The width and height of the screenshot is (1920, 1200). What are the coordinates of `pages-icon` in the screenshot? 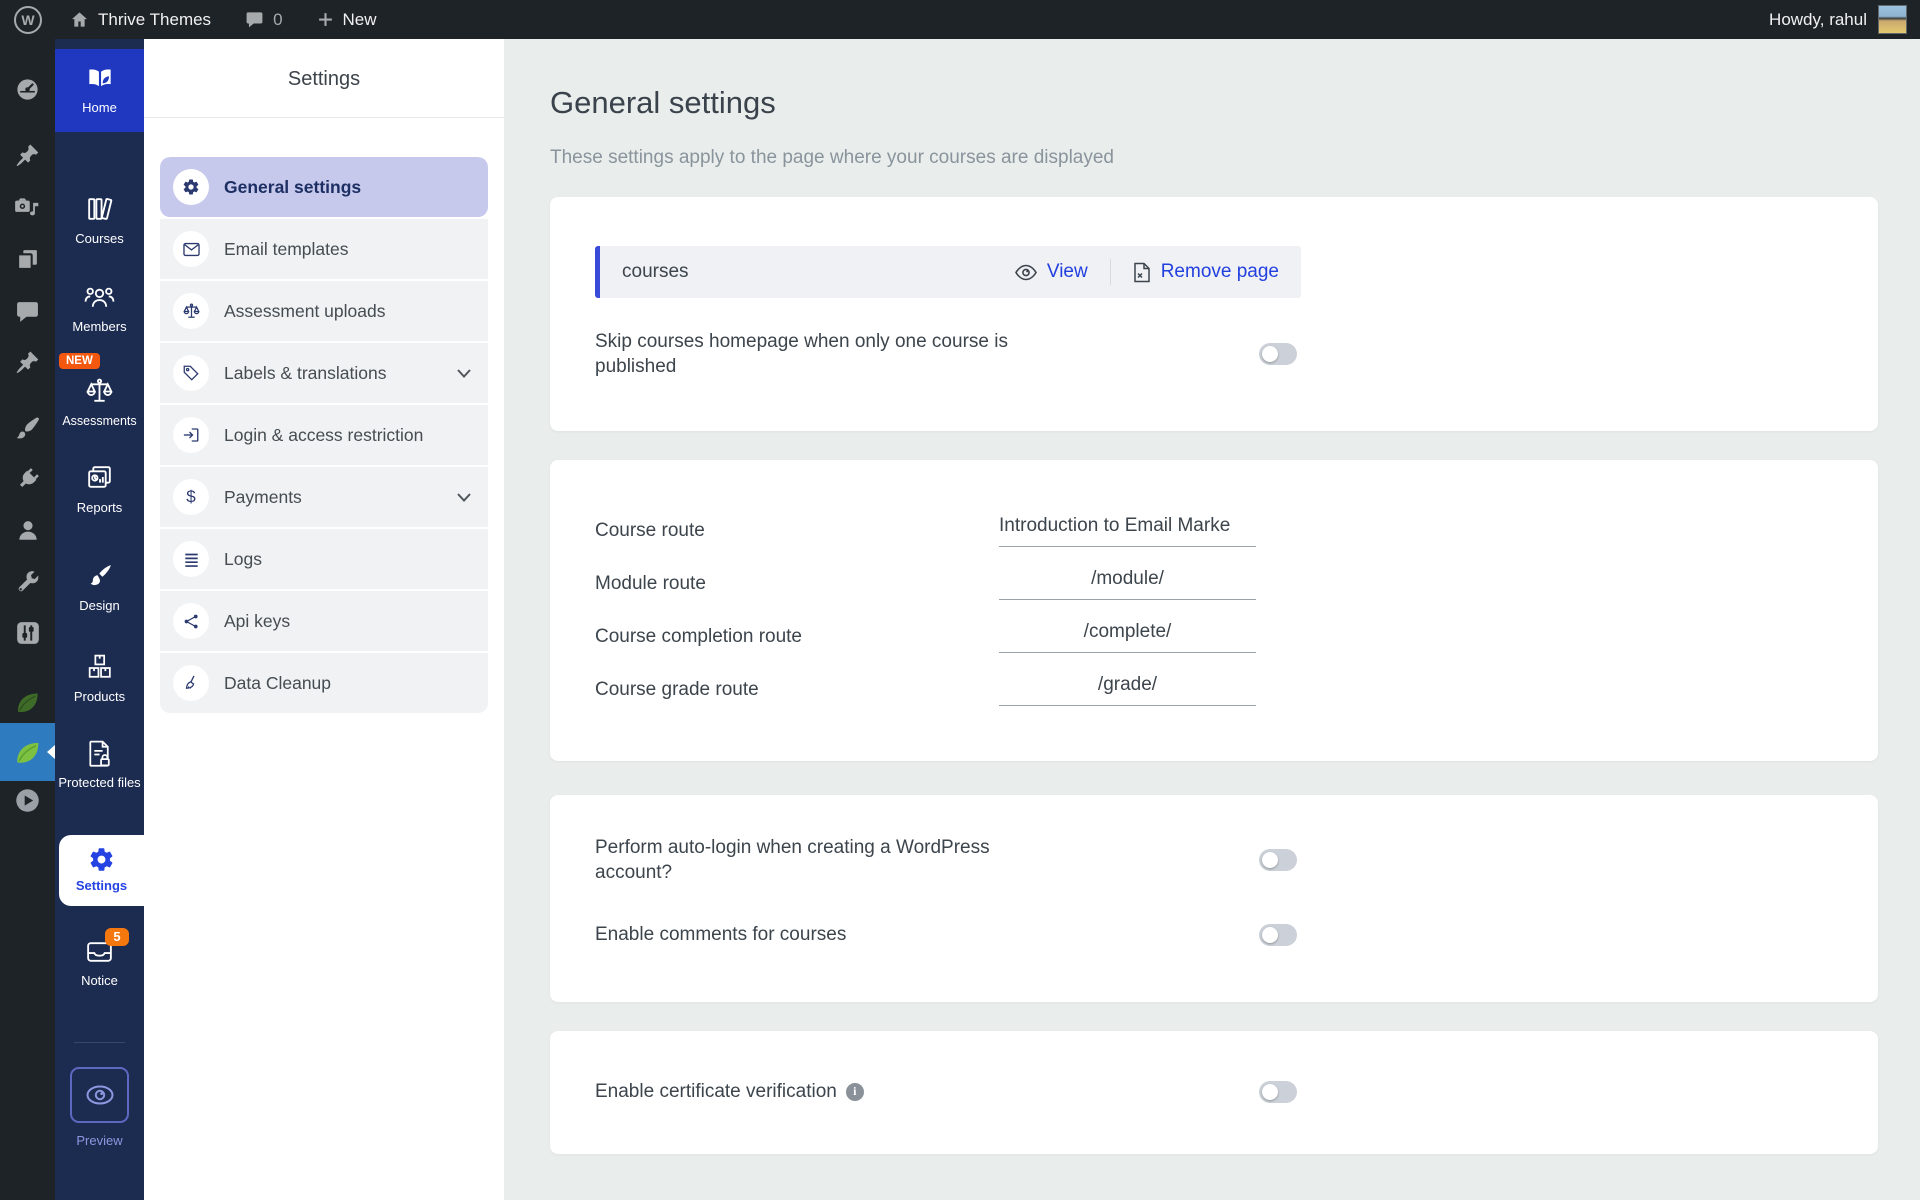 It's located at (27, 259).